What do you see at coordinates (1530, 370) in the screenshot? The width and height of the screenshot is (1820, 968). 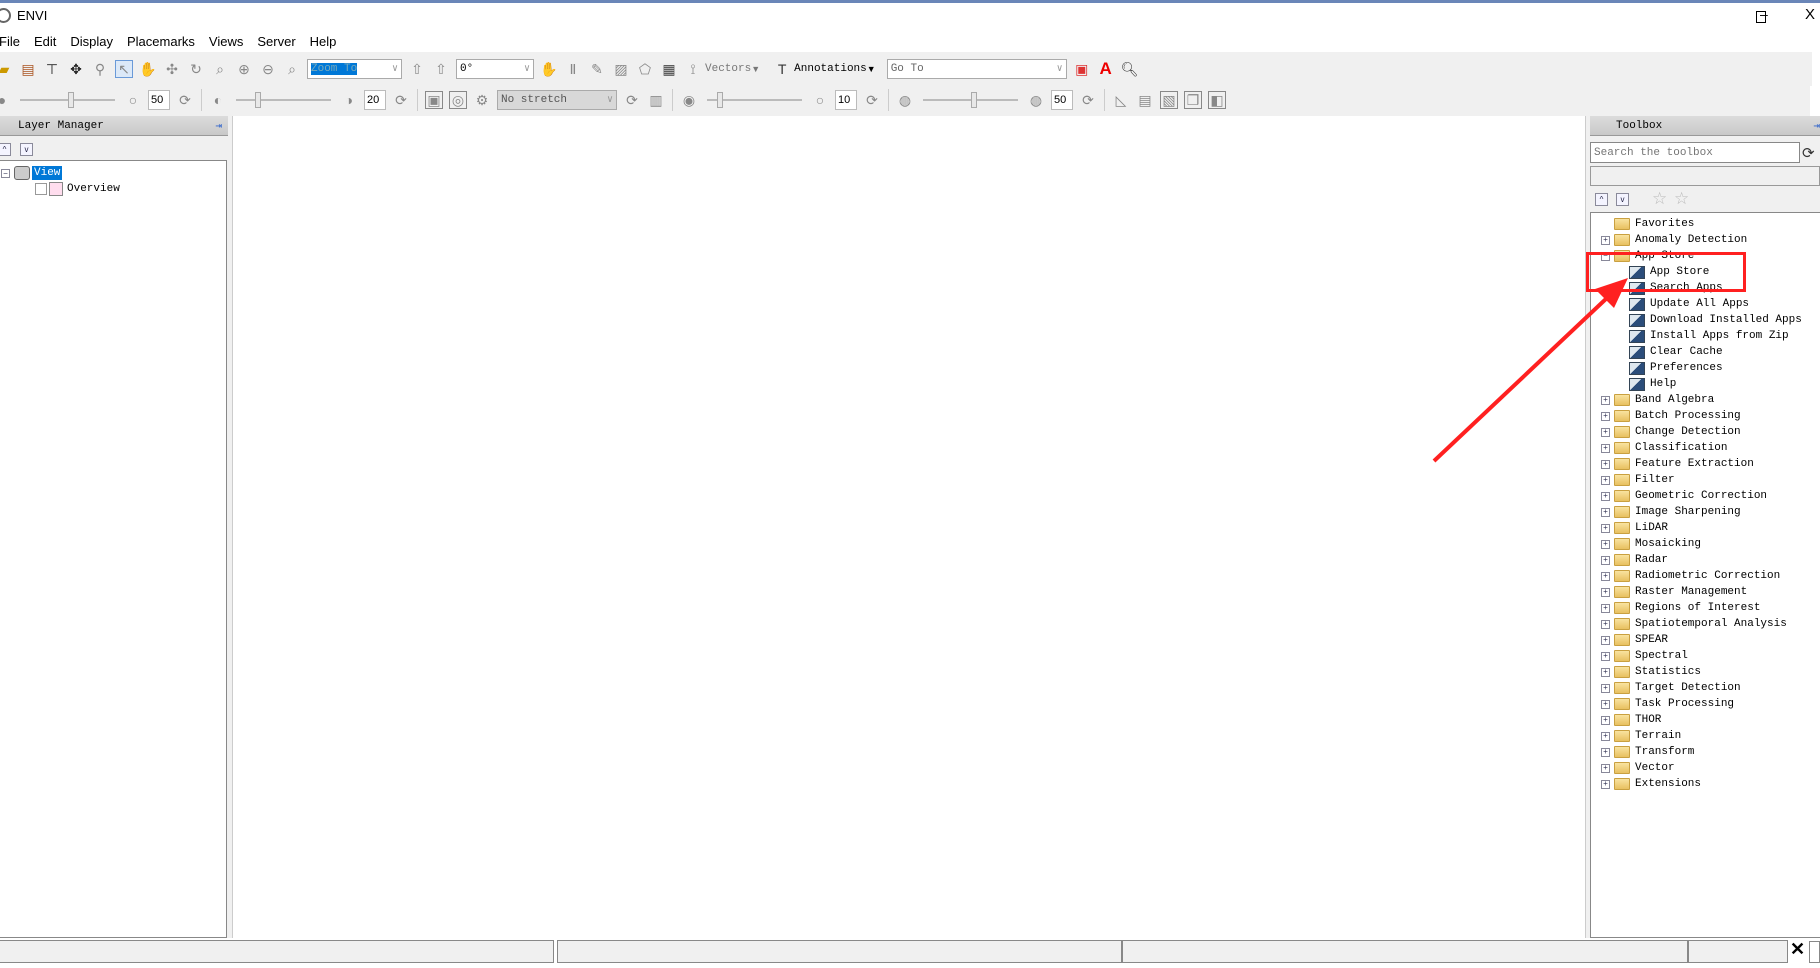 I see `annotation-arrow` at bounding box center [1530, 370].